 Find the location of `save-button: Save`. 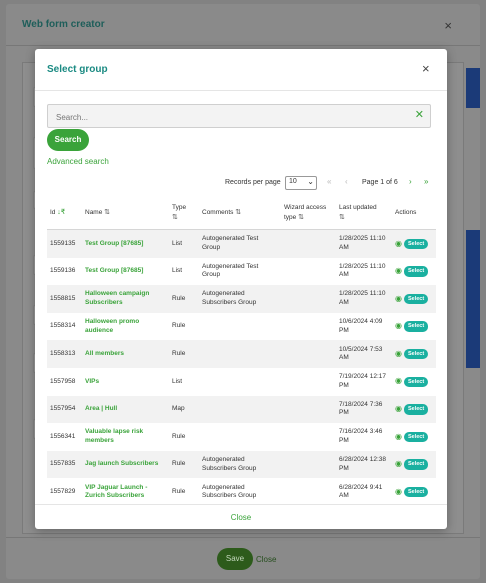

save-button: Save is located at coordinates (235, 559).